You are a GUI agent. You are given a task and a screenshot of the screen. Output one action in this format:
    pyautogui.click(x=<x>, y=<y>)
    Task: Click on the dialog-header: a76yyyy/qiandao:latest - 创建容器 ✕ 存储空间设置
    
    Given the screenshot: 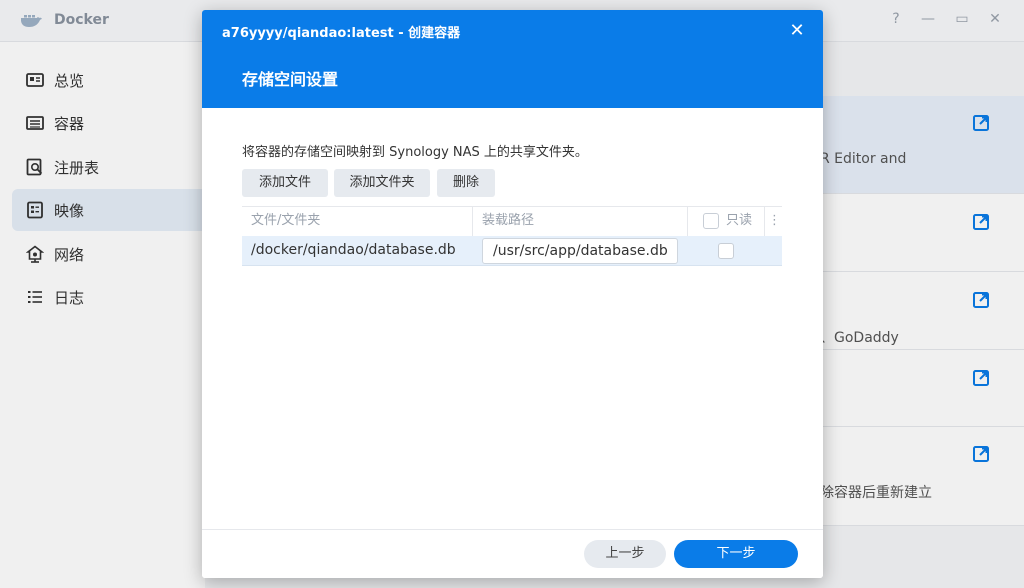 What is the action you would take?
    pyautogui.click(x=512, y=59)
    